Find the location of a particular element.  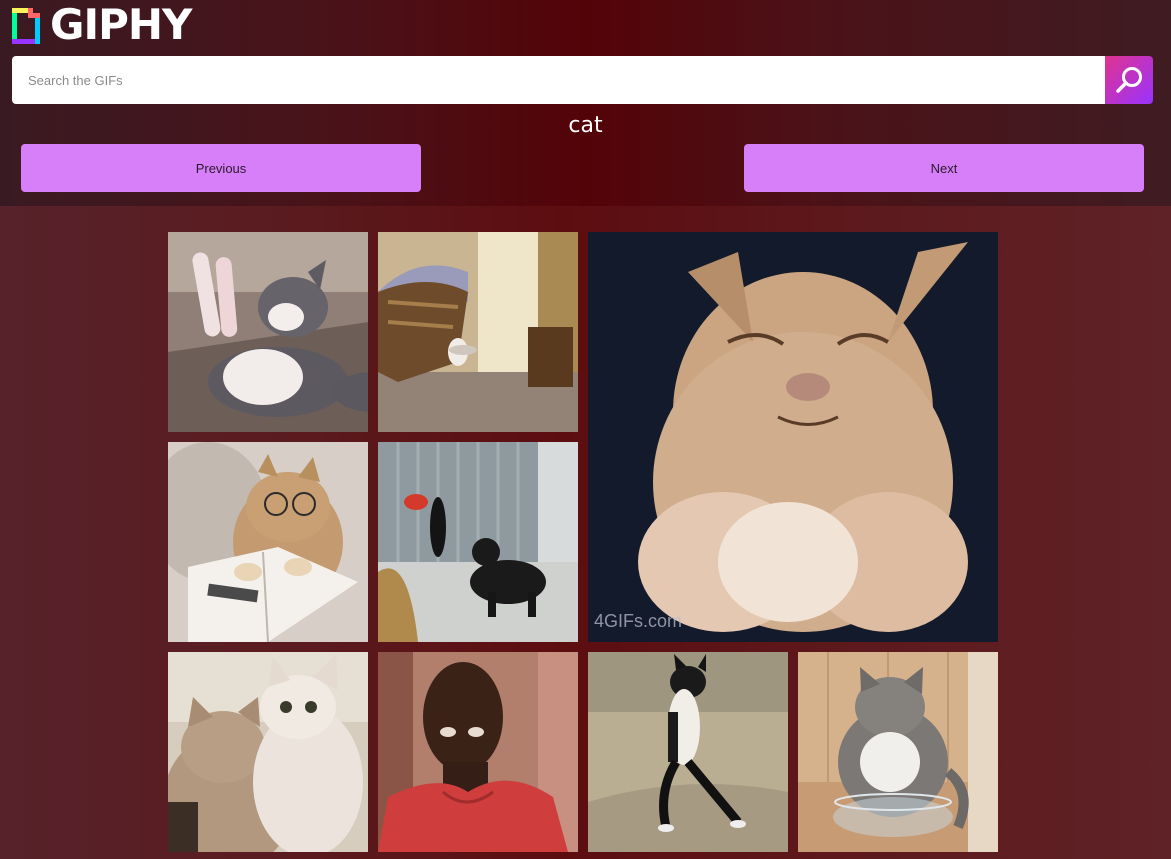

search-input is located at coordinates (558, 80).